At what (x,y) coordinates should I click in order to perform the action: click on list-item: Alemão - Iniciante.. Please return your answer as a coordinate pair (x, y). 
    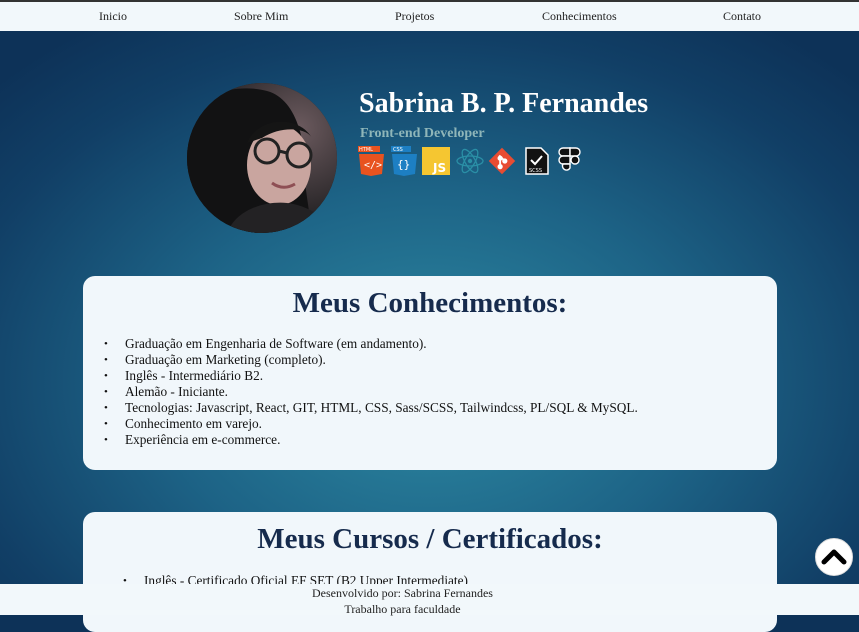
    Looking at the image, I should click on (371, 392).